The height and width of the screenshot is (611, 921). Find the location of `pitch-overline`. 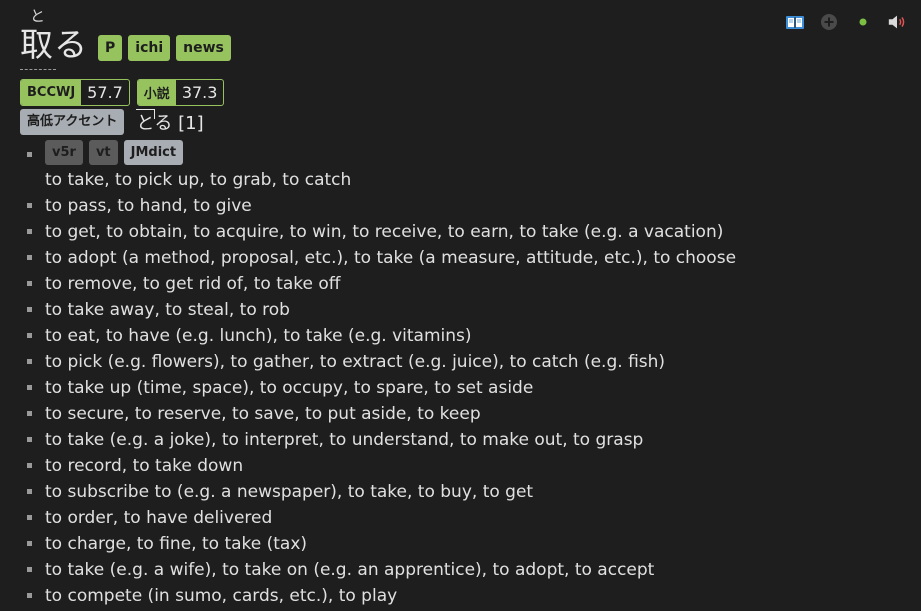

pitch-overline is located at coordinates (146, 114).